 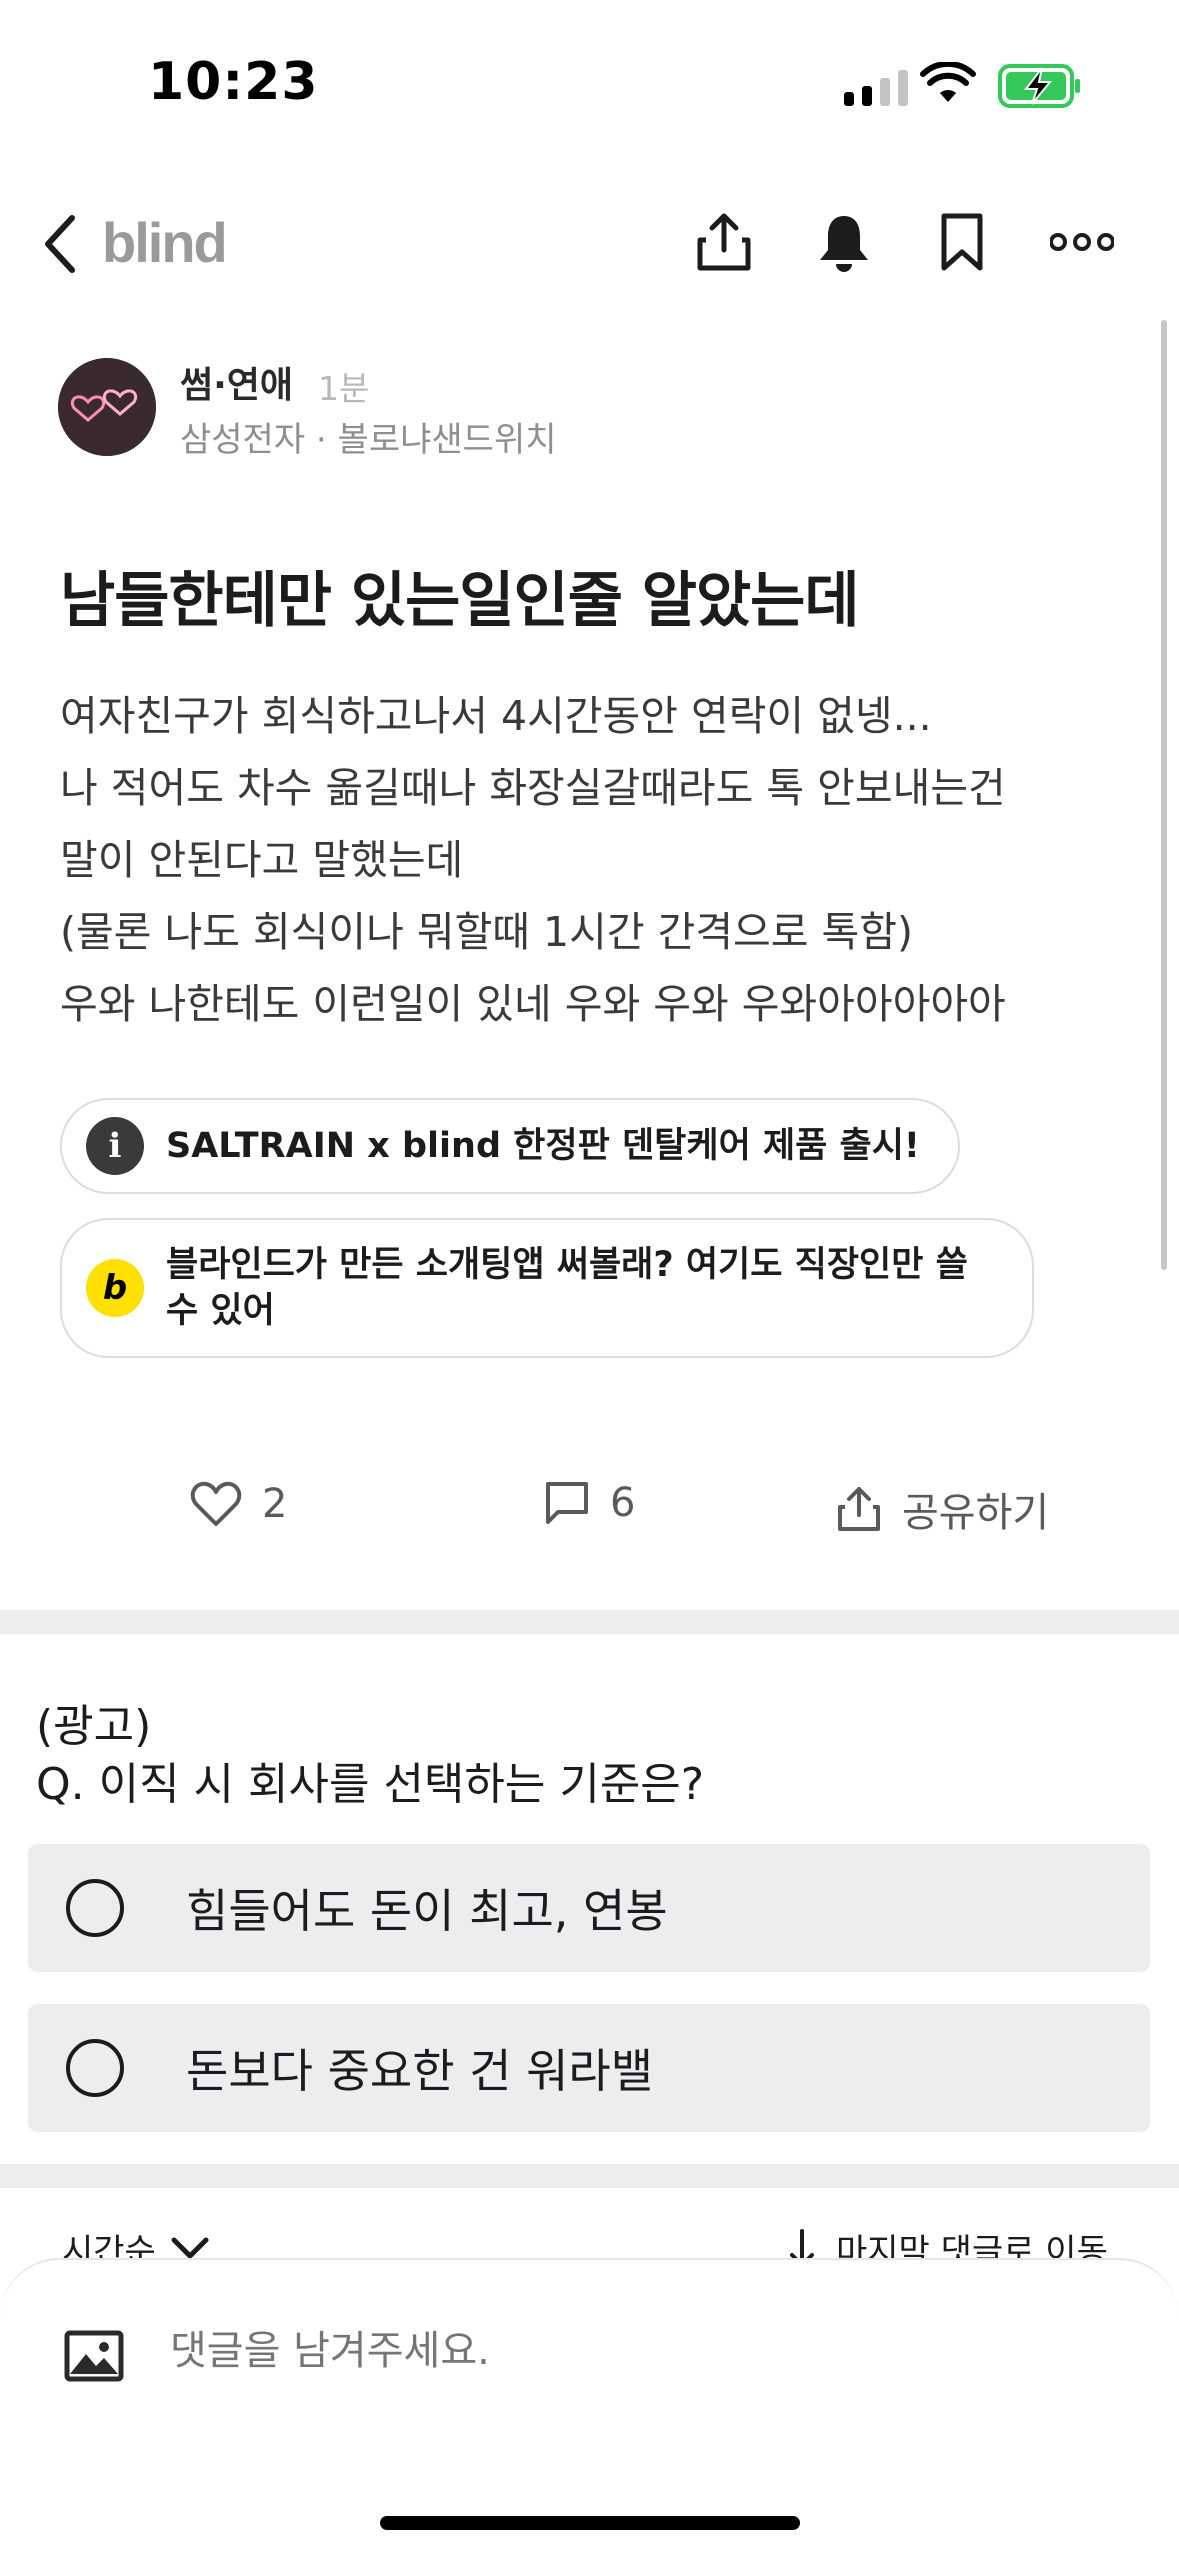 I want to click on more-horizontal-icon, so click(x=1082, y=242).